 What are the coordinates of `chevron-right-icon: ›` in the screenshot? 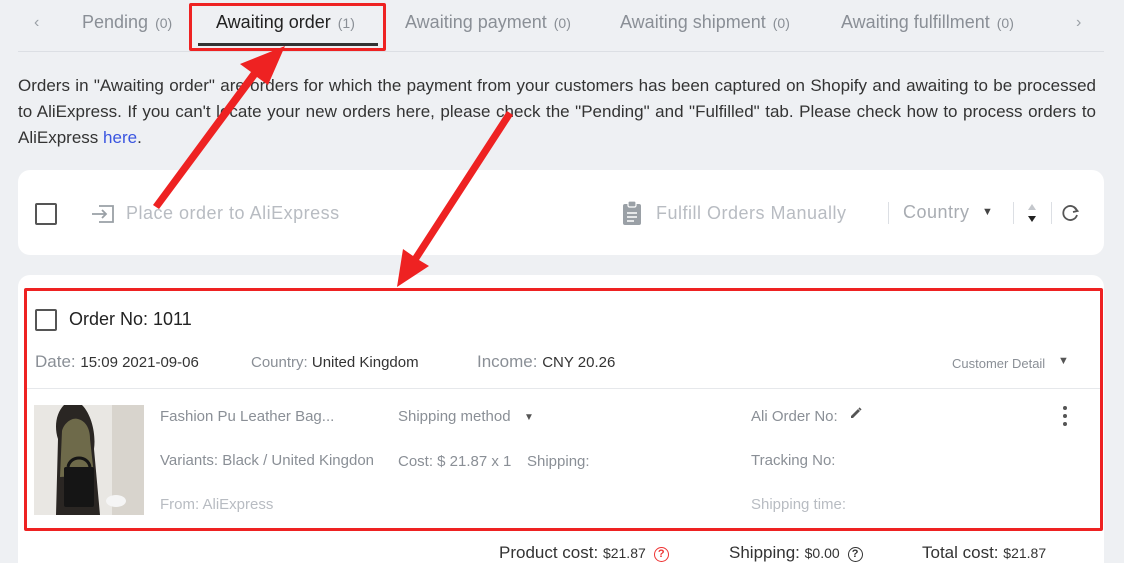 It's located at (1078, 23).